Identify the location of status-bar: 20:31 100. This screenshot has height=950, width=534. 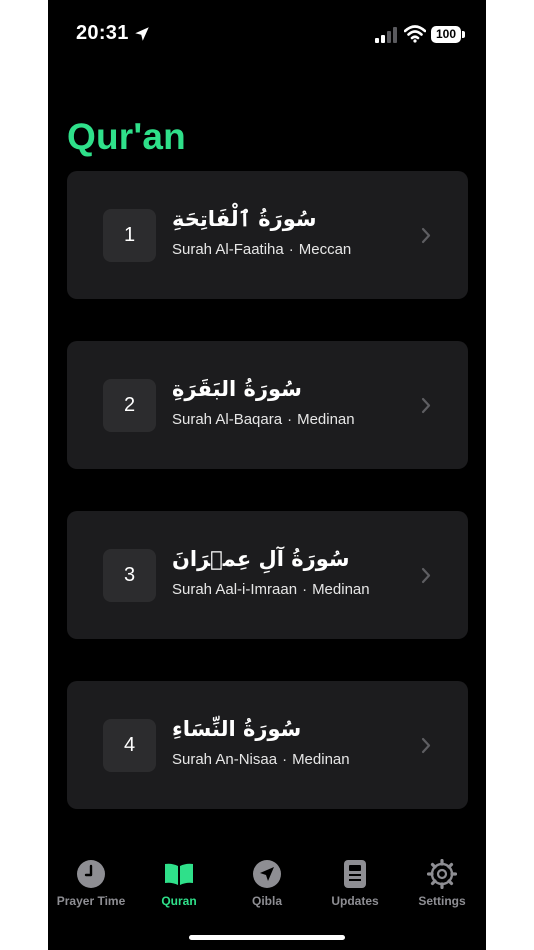
(267, 30).